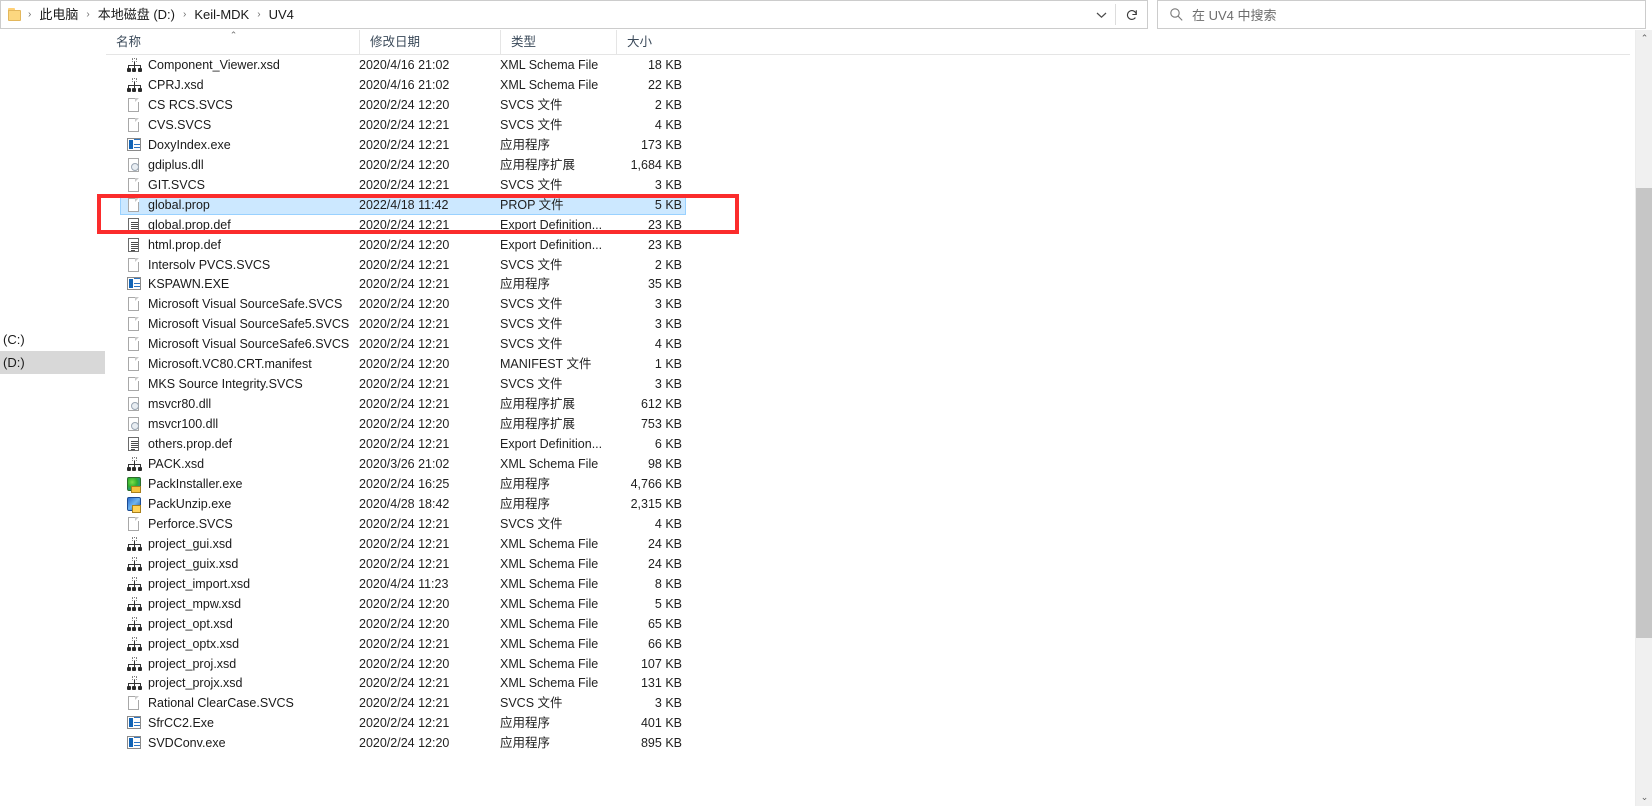  Describe the element at coordinates (1101, 14) in the screenshot. I see `chevron-down-icon` at that location.